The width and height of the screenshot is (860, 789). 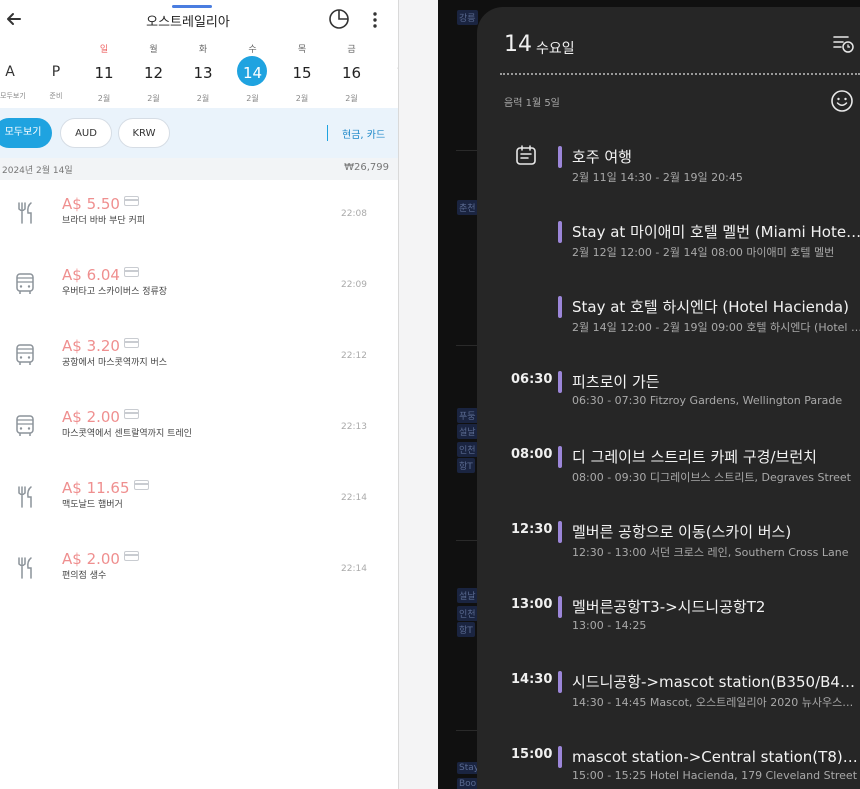 I want to click on weekday-label: 수, so click(x=252, y=50).